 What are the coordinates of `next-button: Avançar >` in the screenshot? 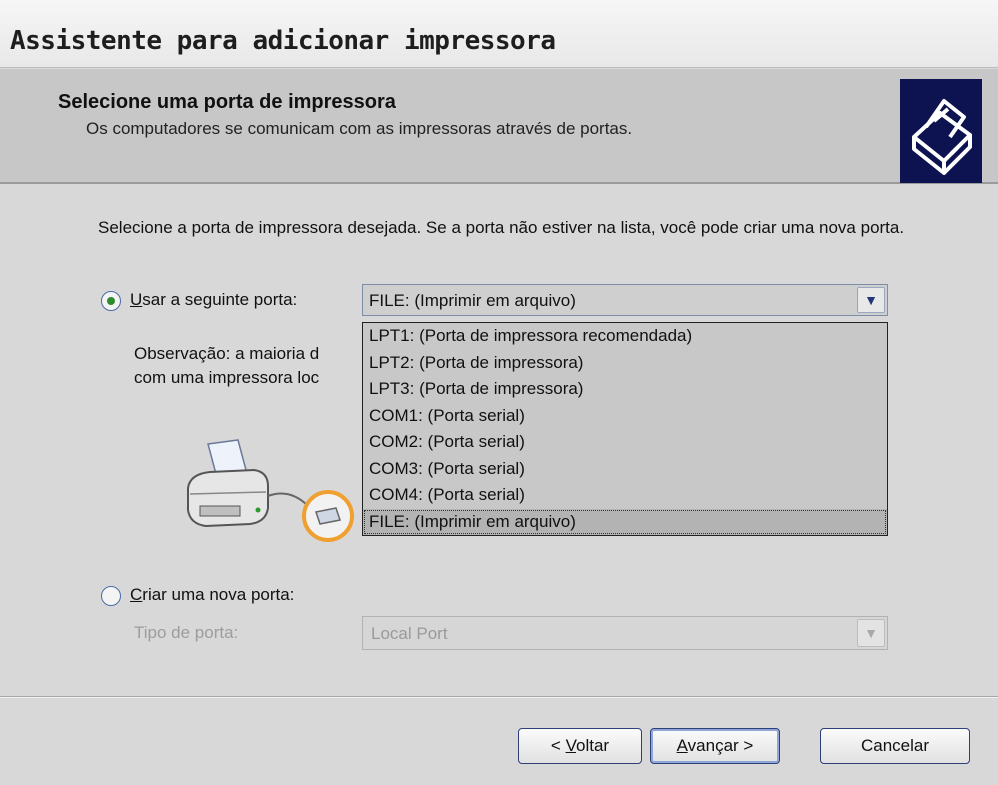 It's located at (715, 746).